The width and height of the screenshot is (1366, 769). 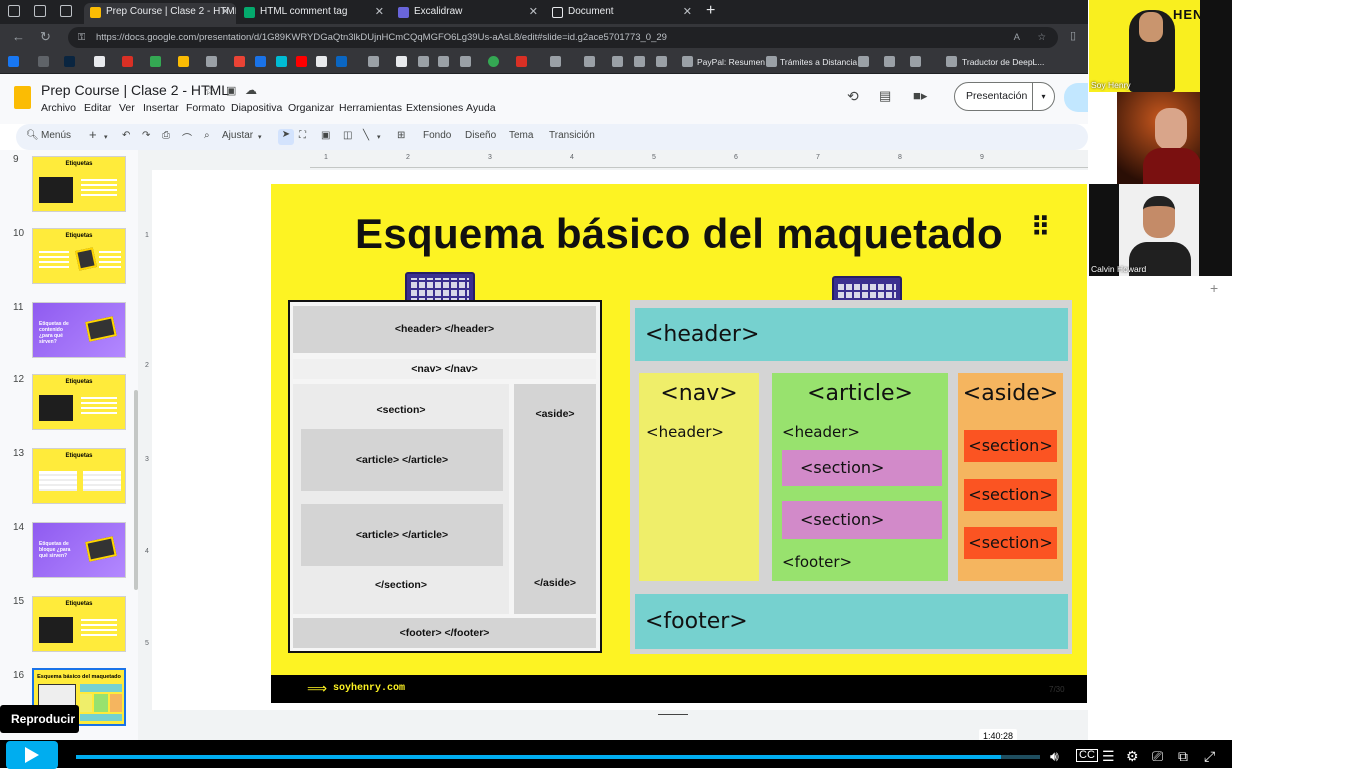 What do you see at coordinates (106, 137) in the screenshot?
I see `new-slide-dropdown-icon: ▾` at bounding box center [106, 137].